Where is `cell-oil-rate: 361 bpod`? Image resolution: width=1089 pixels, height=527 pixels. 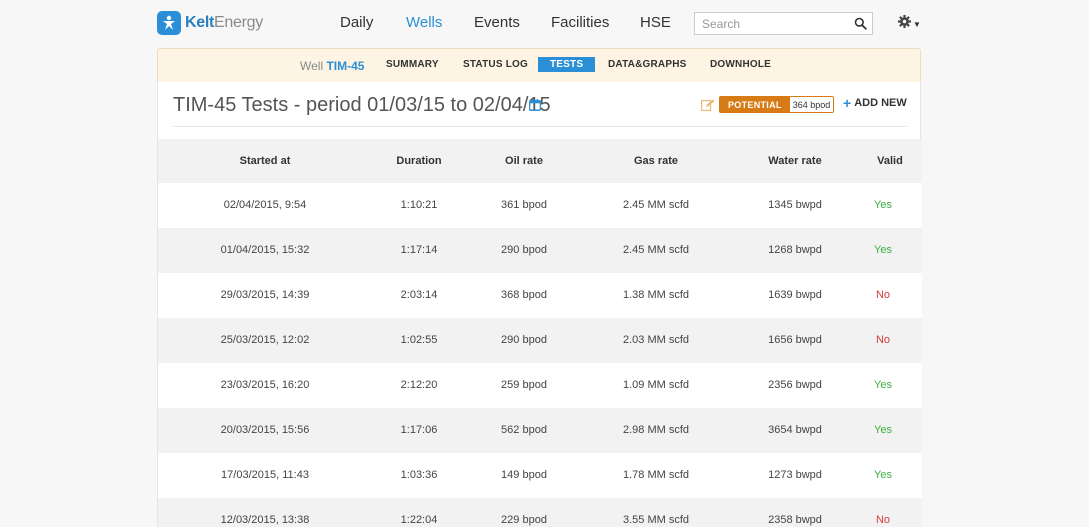
cell-oil-rate: 361 bpod is located at coordinates (524, 205).